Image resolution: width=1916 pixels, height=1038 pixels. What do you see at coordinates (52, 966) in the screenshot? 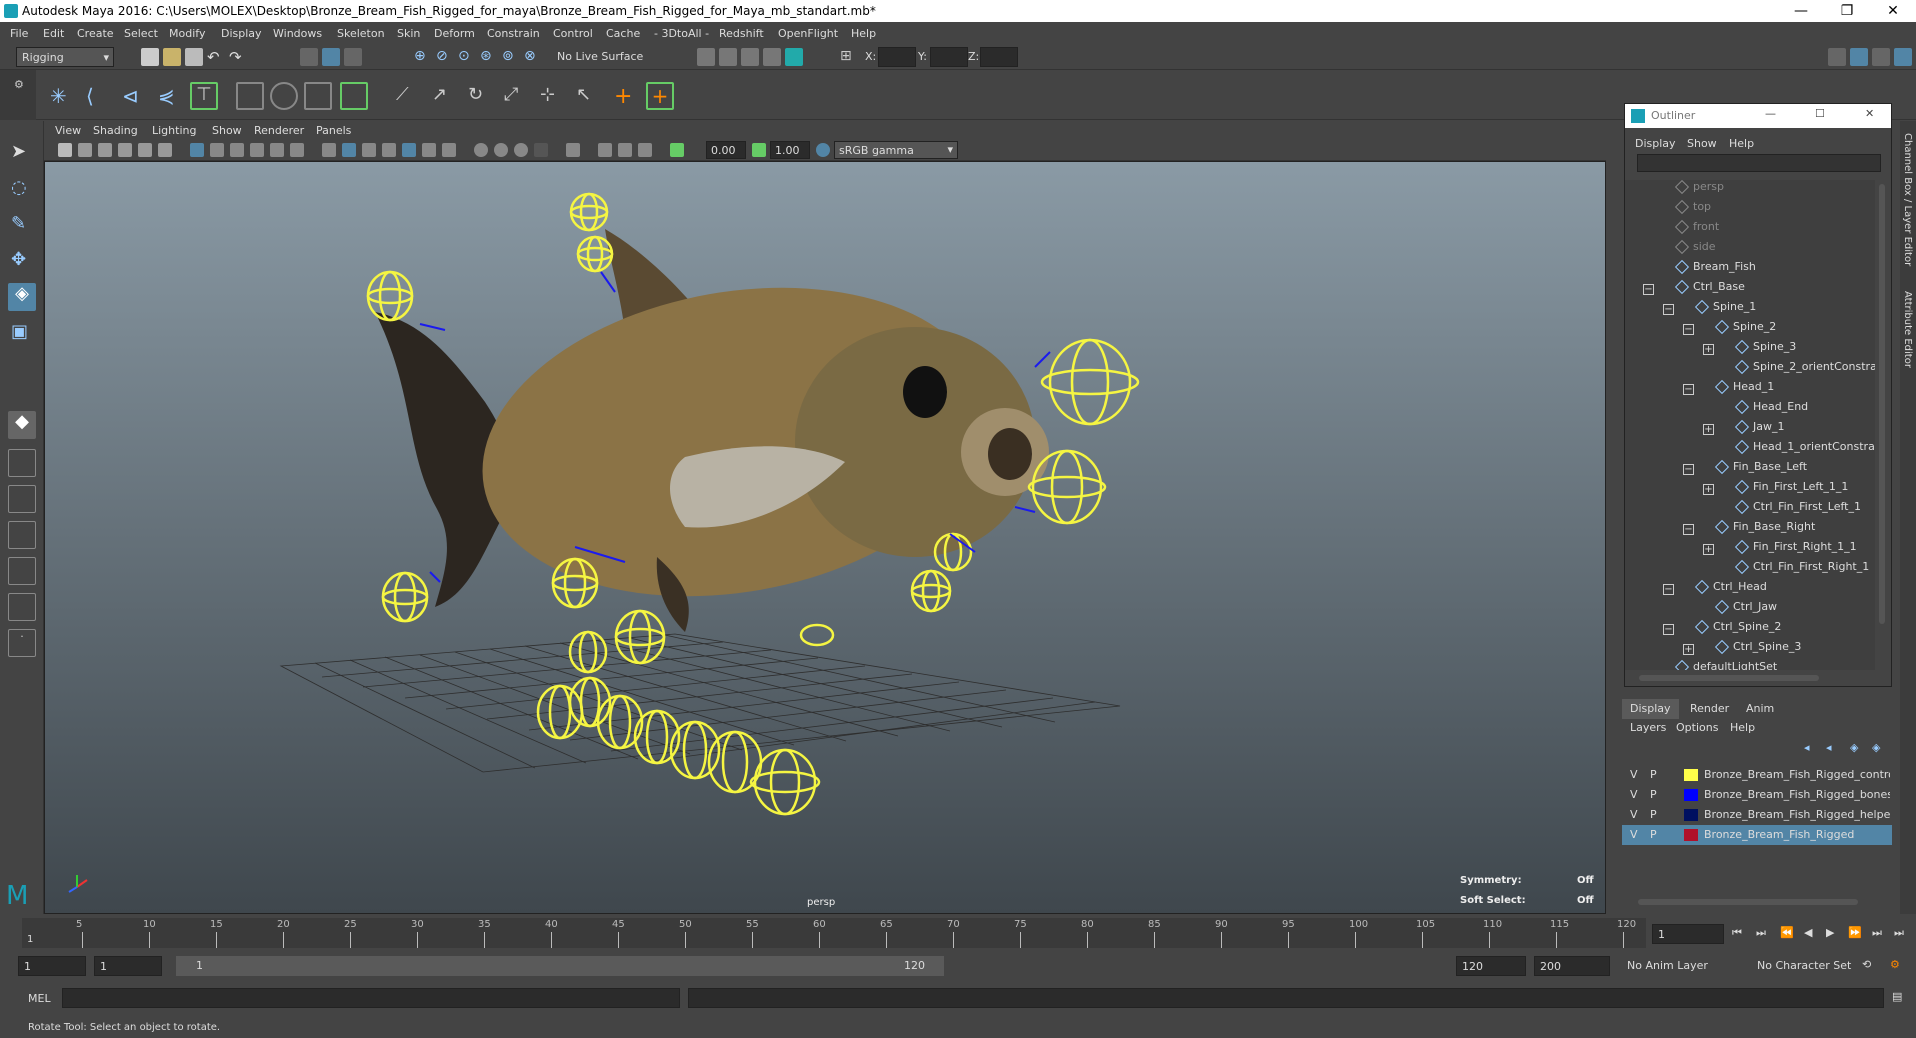
I see `animation-start-field: 1` at bounding box center [52, 966].